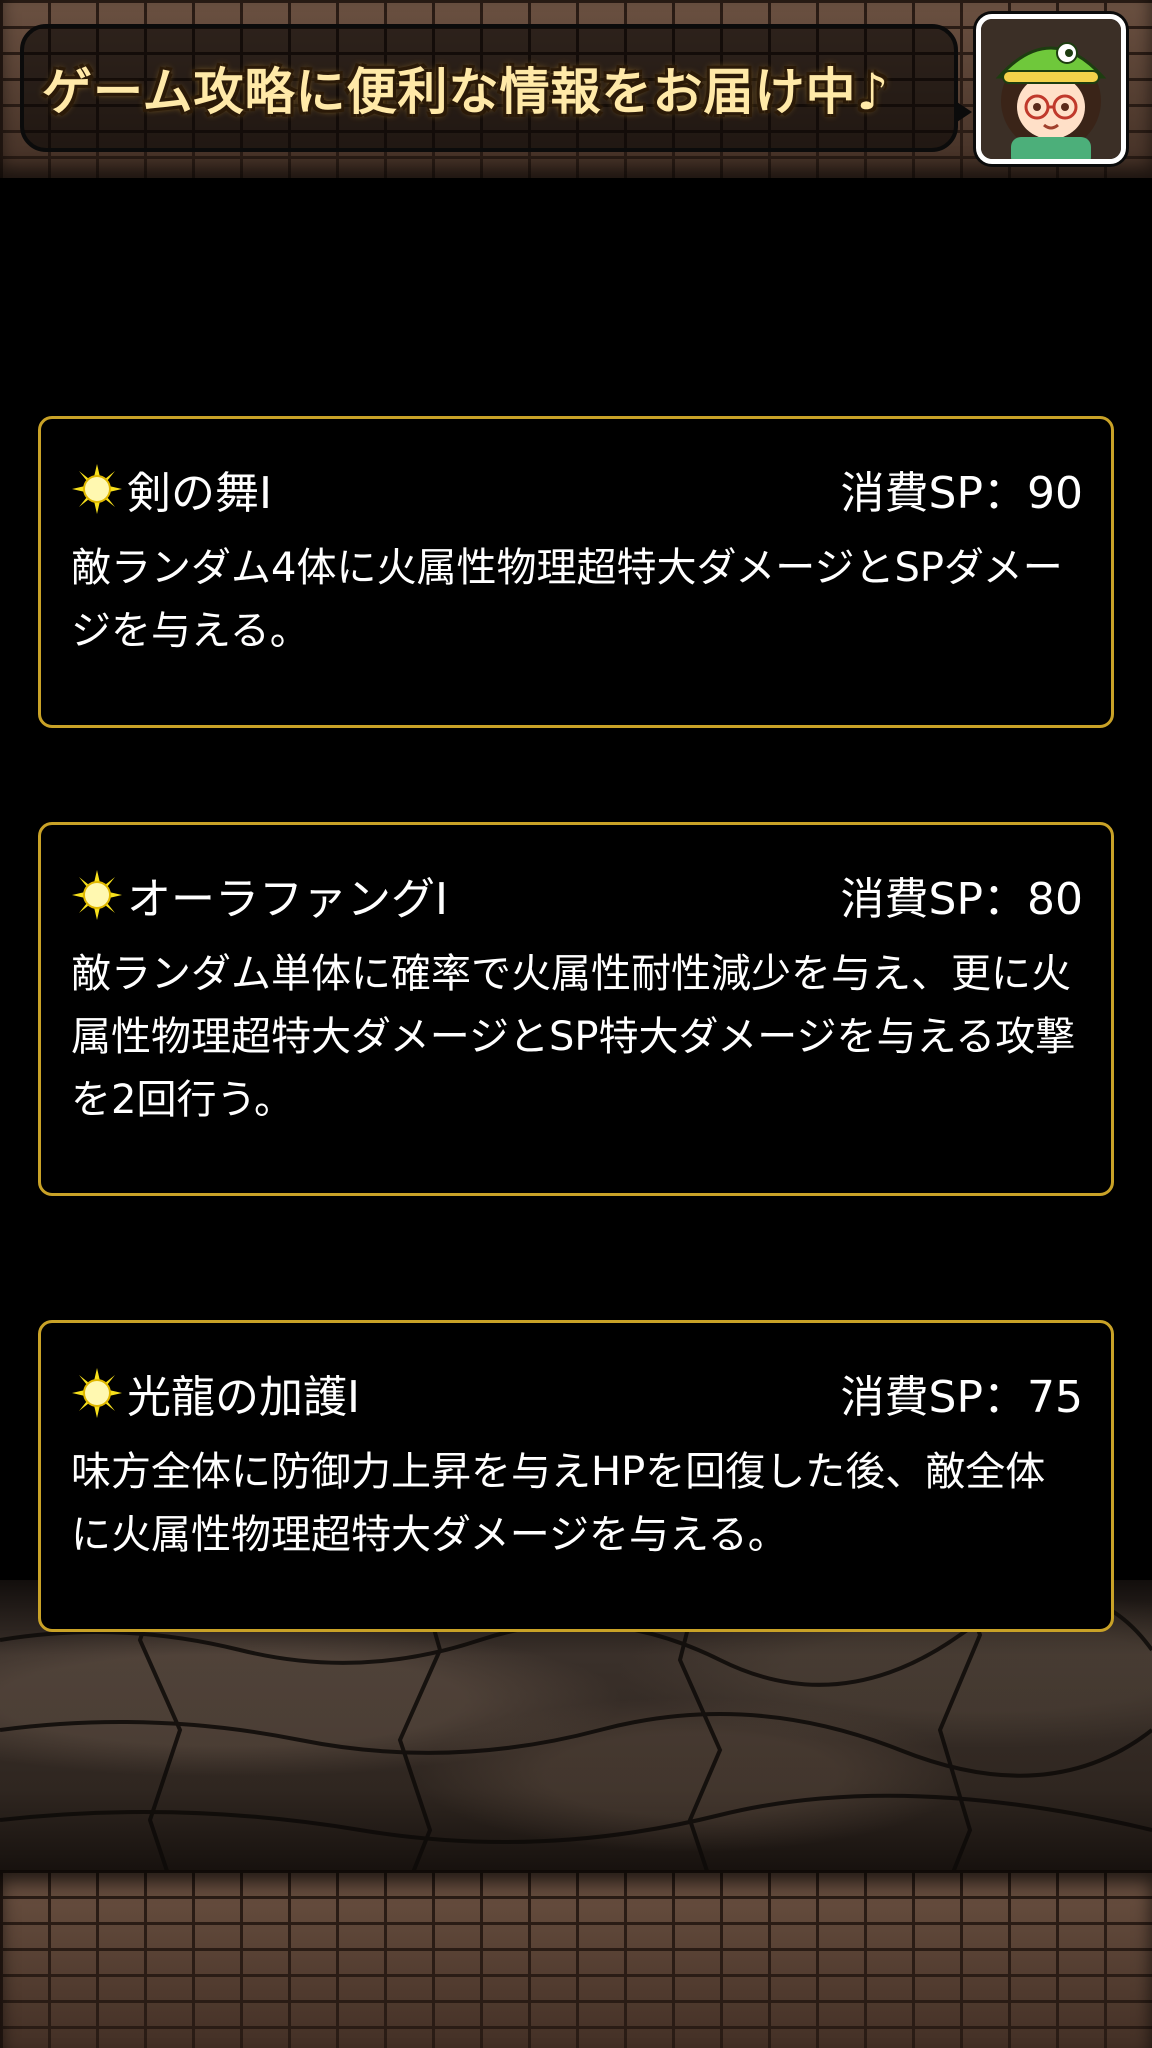 The image size is (1152, 2048). What do you see at coordinates (243, 1397) in the screenshot?
I see `skill-name: 光龍の加護Ⅰ` at bounding box center [243, 1397].